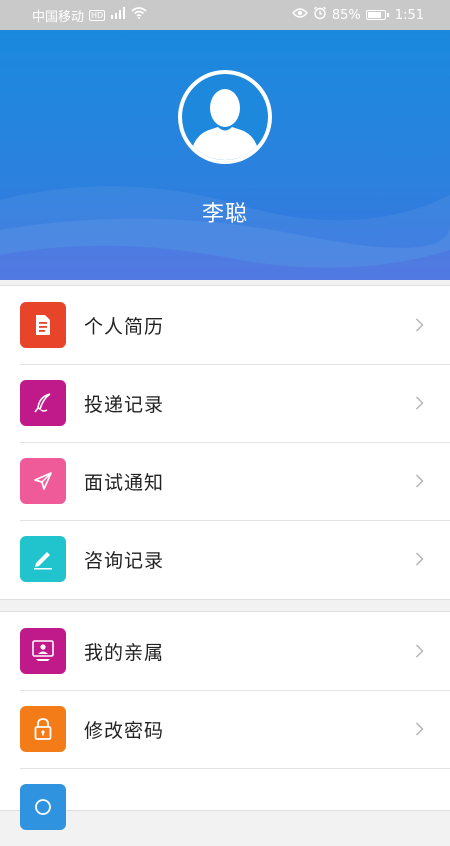  I want to click on status-bar-left: 中国移动 HD, so click(89, 15).